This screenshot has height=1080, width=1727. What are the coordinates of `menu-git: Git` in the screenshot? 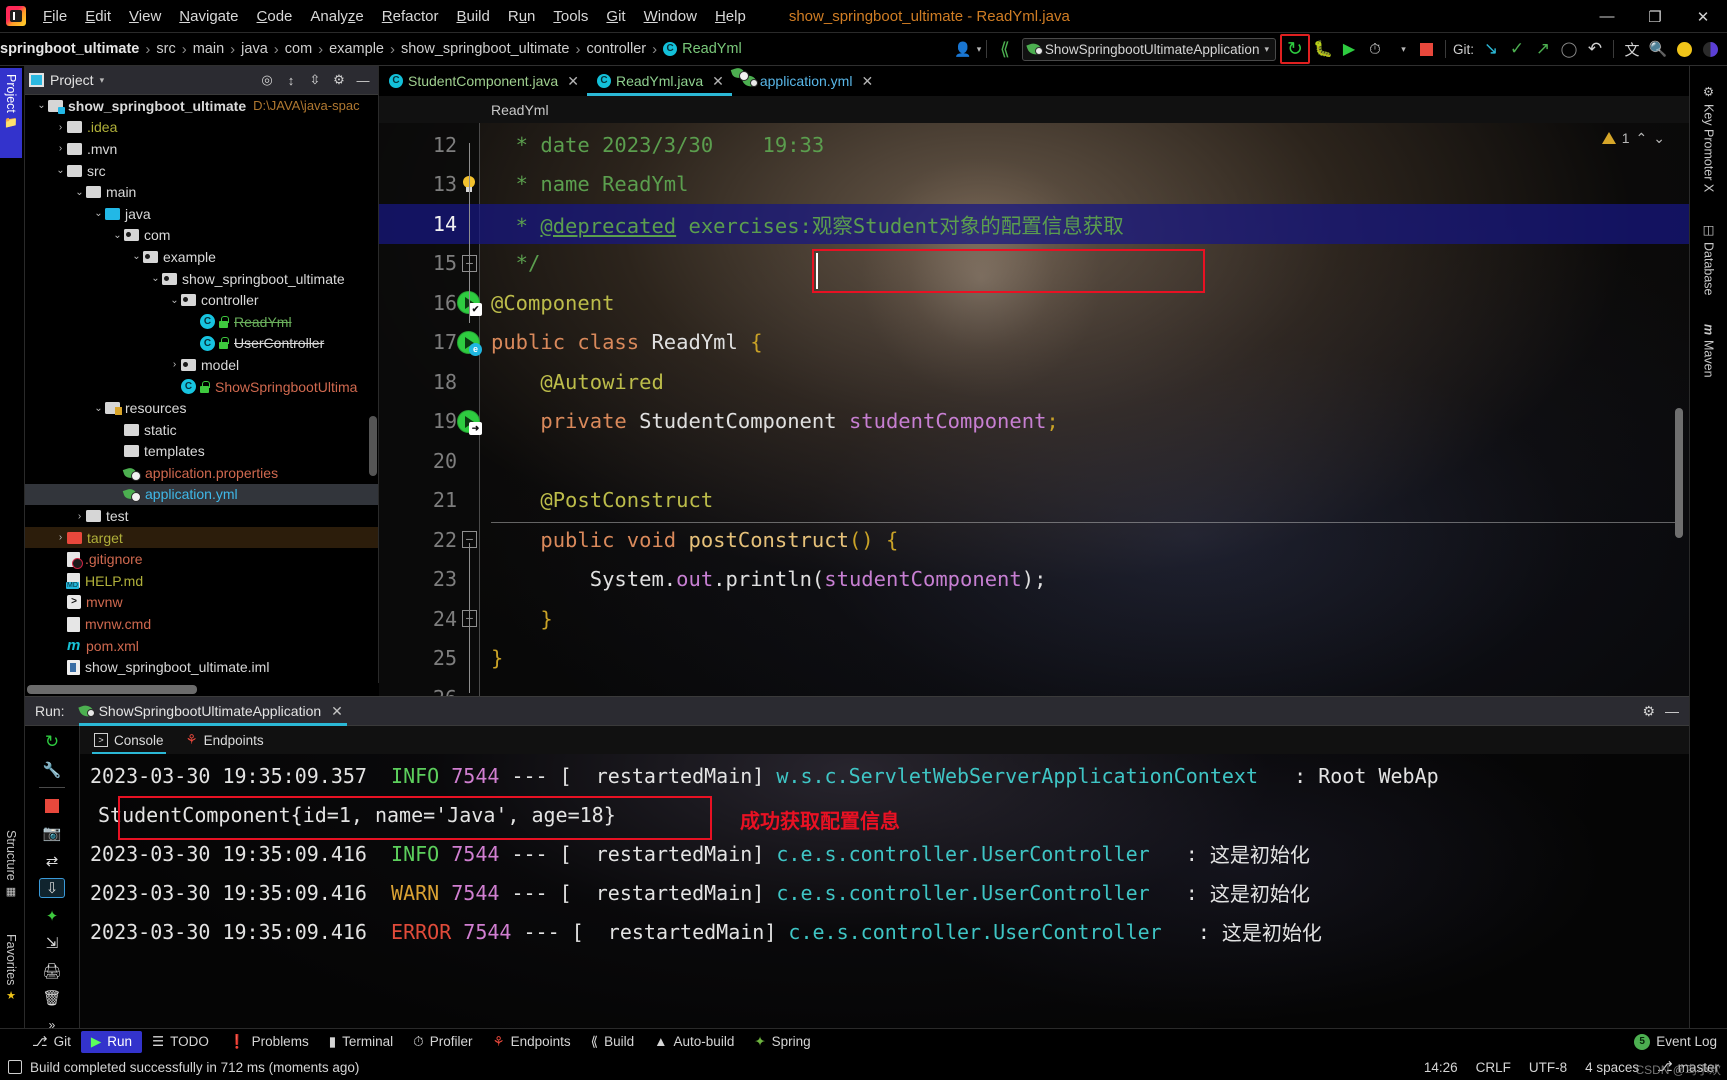 It's located at (615, 16).